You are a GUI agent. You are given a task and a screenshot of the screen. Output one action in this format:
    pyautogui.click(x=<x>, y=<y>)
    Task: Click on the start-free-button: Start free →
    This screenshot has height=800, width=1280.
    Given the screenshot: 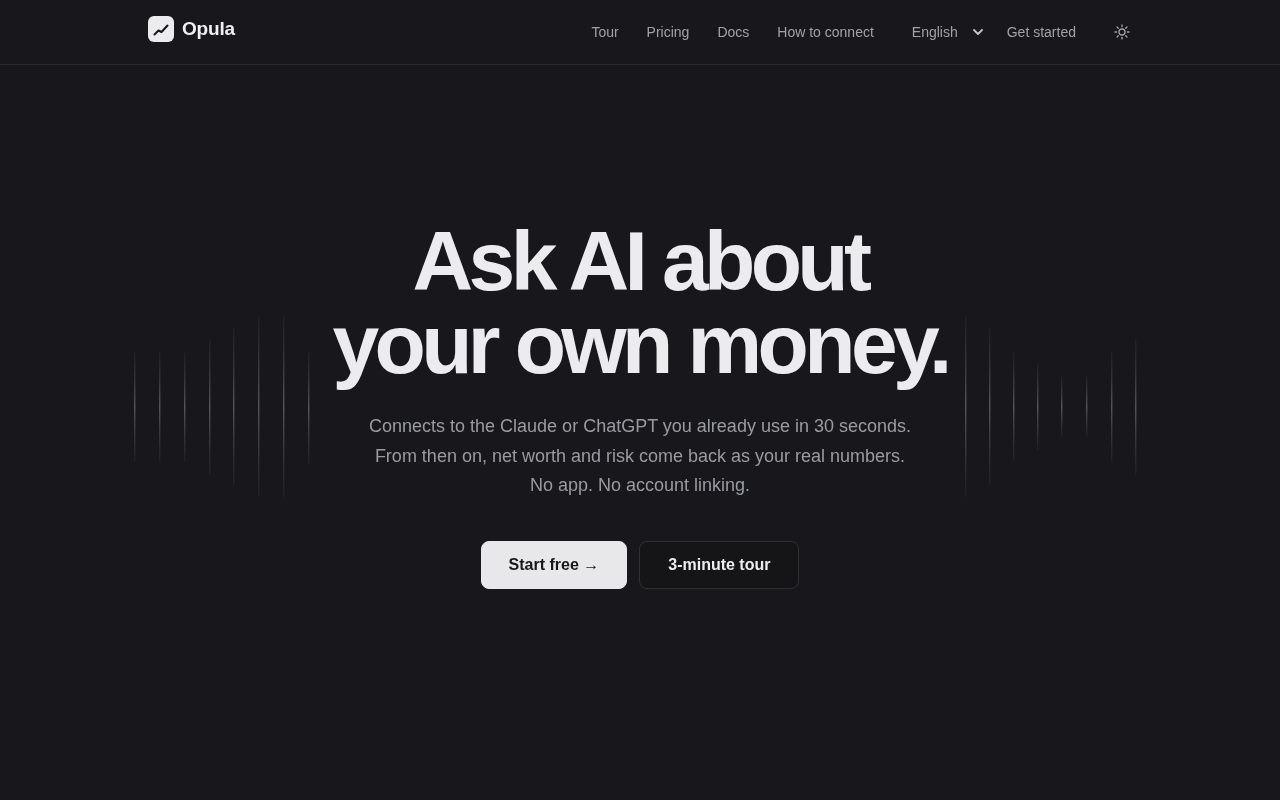 What is the action you would take?
    pyautogui.click(x=554, y=564)
    